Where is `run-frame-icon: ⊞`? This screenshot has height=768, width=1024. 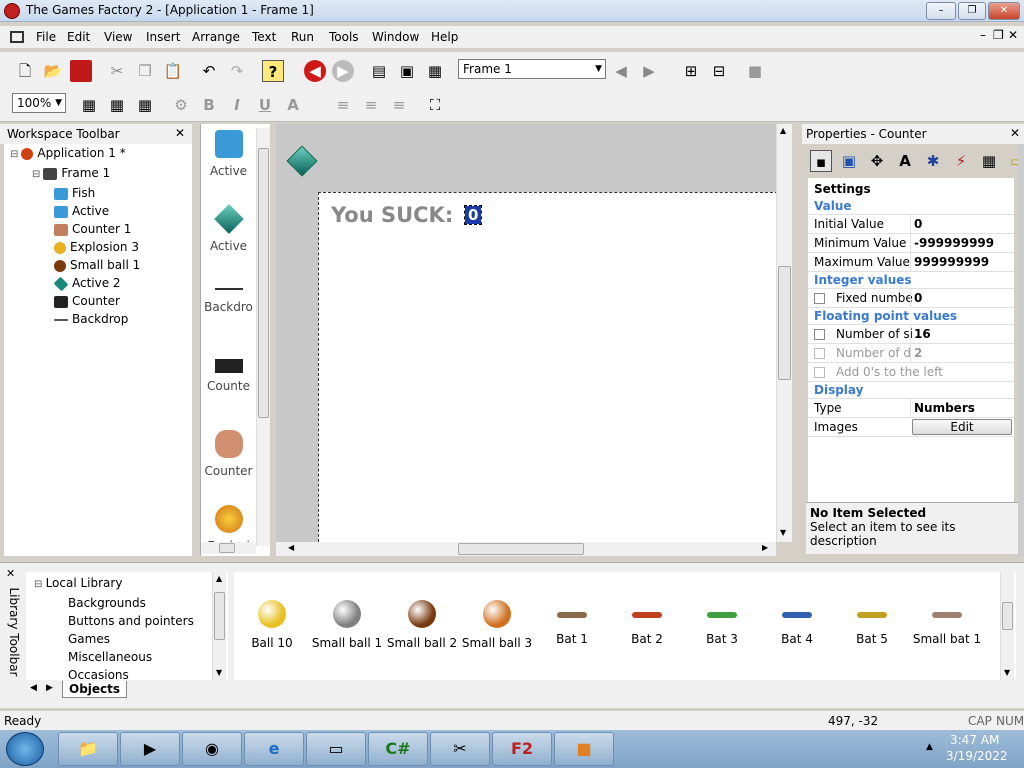 run-frame-icon: ⊞ is located at coordinates (691, 71).